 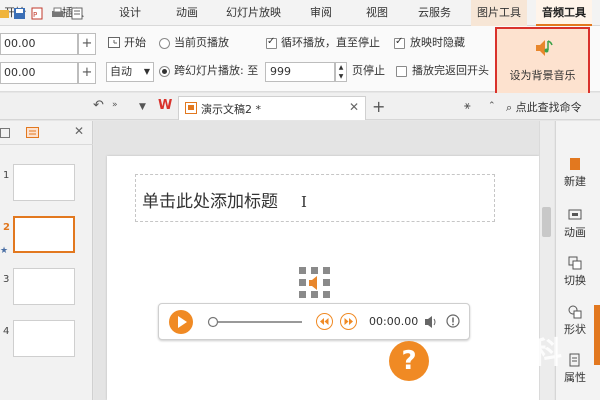 What do you see at coordinates (4, 251) in the screenshot?
I see `animation-star-icon: ★` at bounding box center [4, 251].